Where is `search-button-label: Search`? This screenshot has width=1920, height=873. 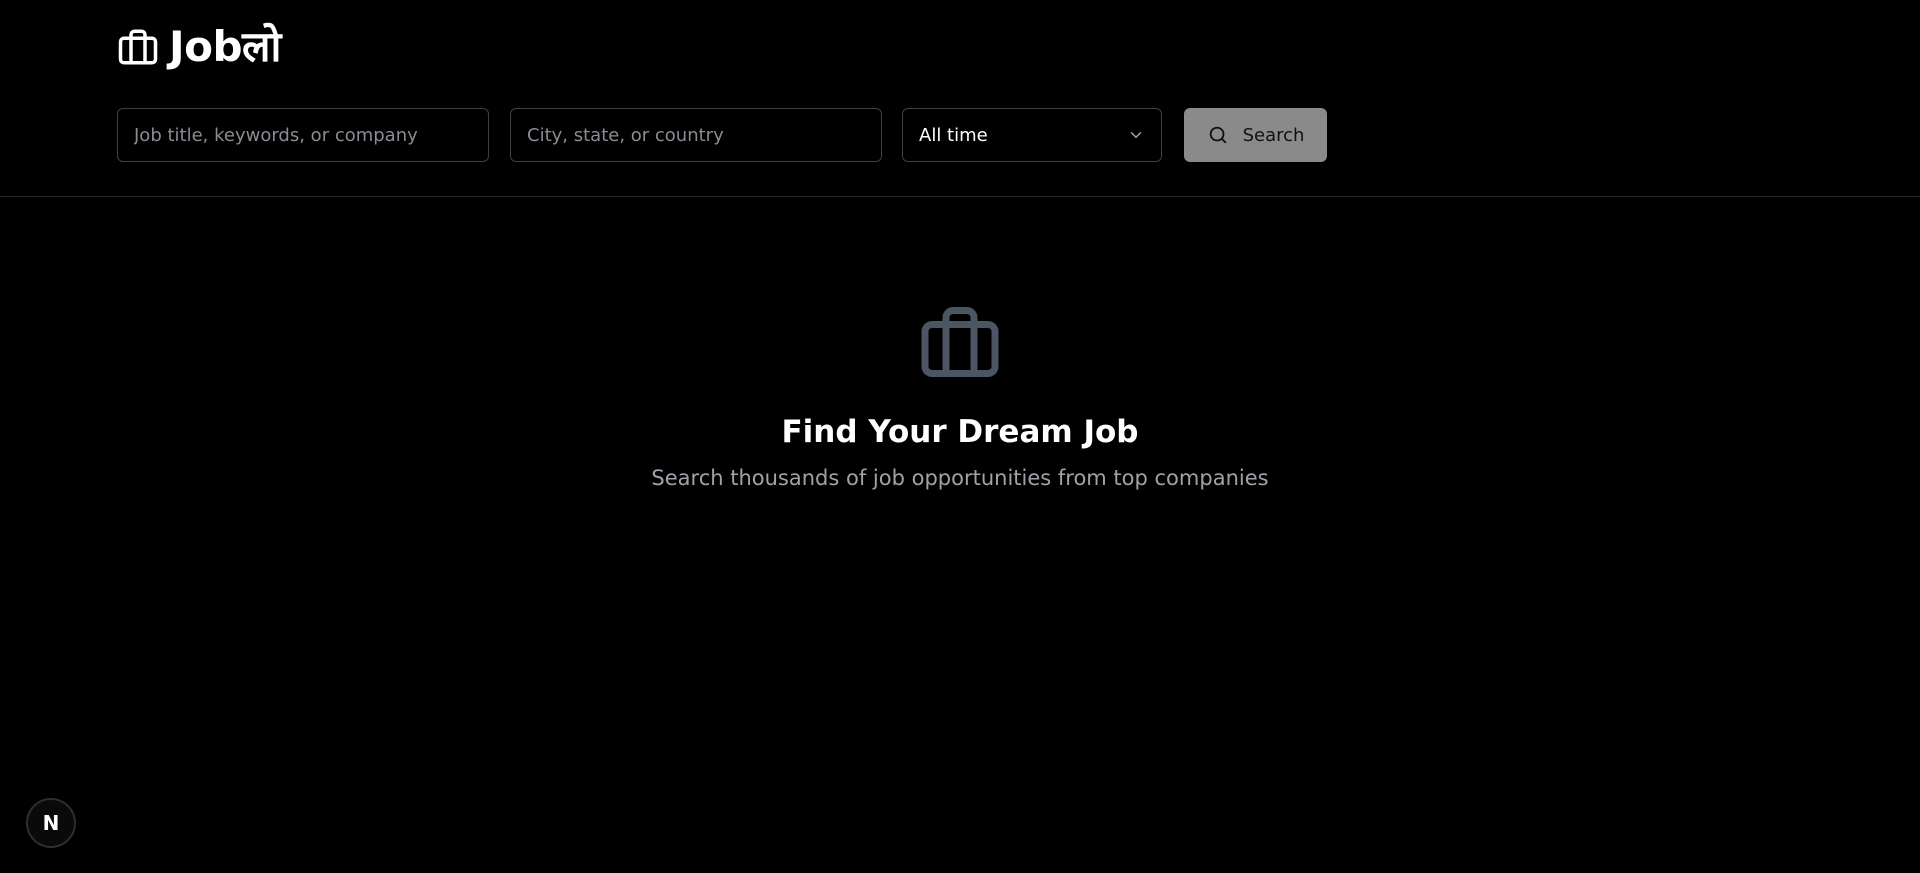 search-button-label: Search is located at coordinates (1273, 135).